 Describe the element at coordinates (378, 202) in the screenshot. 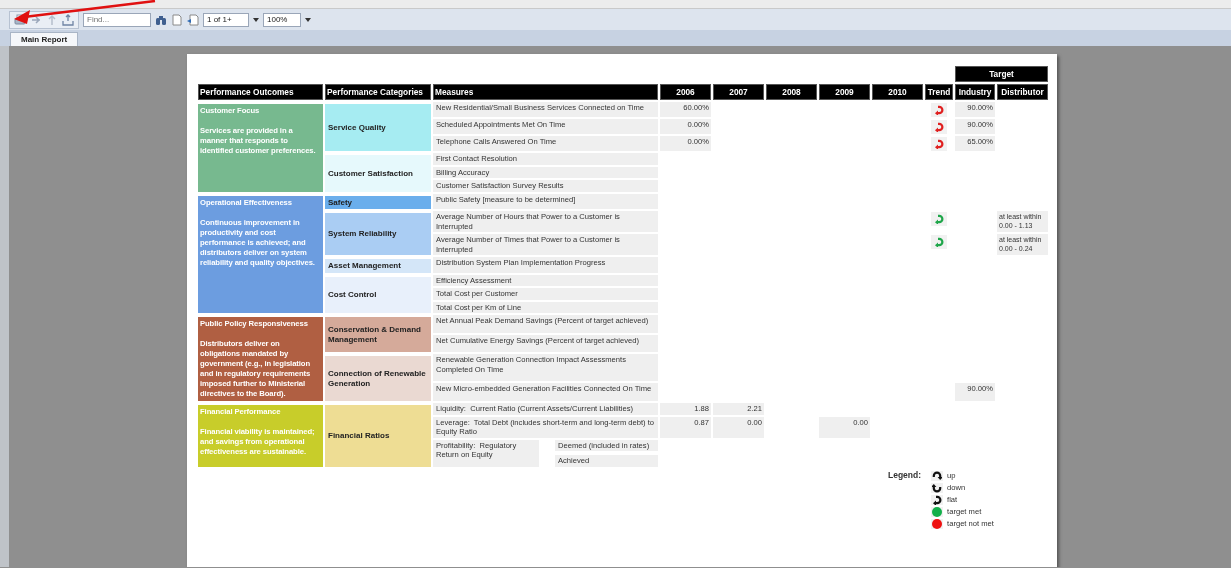

I see `category-cell: Safety` at that location.